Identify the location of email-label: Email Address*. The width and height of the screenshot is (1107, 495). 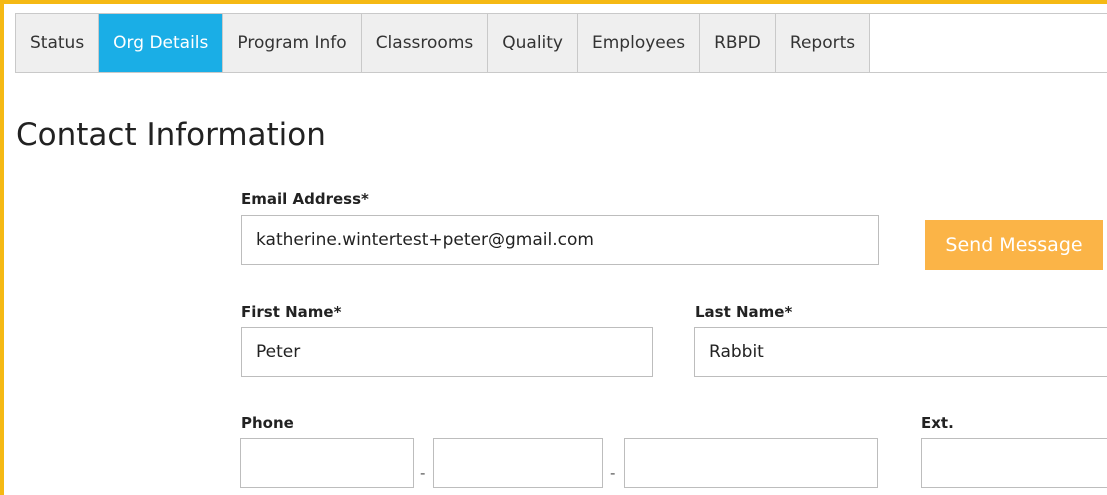
(305, 199).